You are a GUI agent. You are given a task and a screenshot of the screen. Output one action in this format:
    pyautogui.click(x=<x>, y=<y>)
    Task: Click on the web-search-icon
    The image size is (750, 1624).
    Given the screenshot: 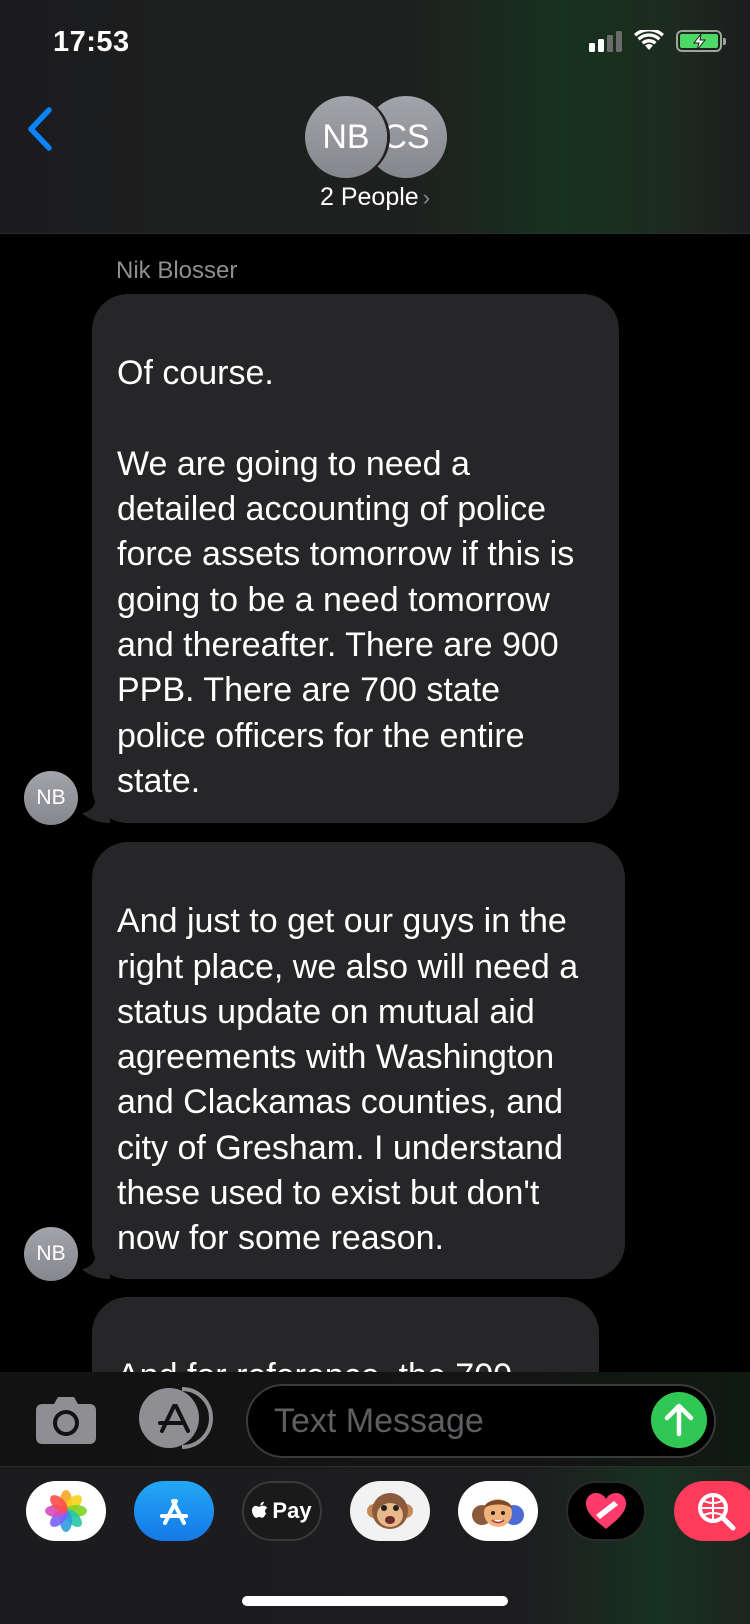 What is the action you would take?
    pyautogui.click(x=712, y=1511)
    